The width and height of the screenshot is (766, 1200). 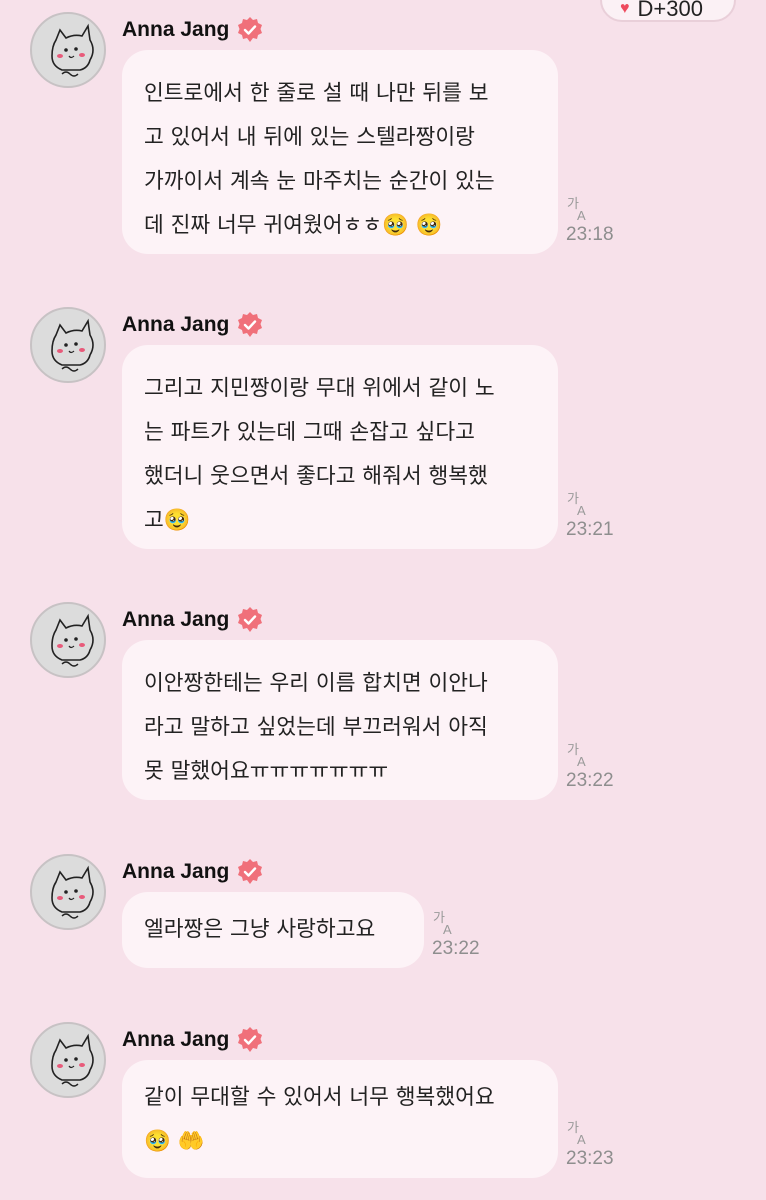 I want to click on message-meta: 가 A 23:23, so click(x=590, y=1144).